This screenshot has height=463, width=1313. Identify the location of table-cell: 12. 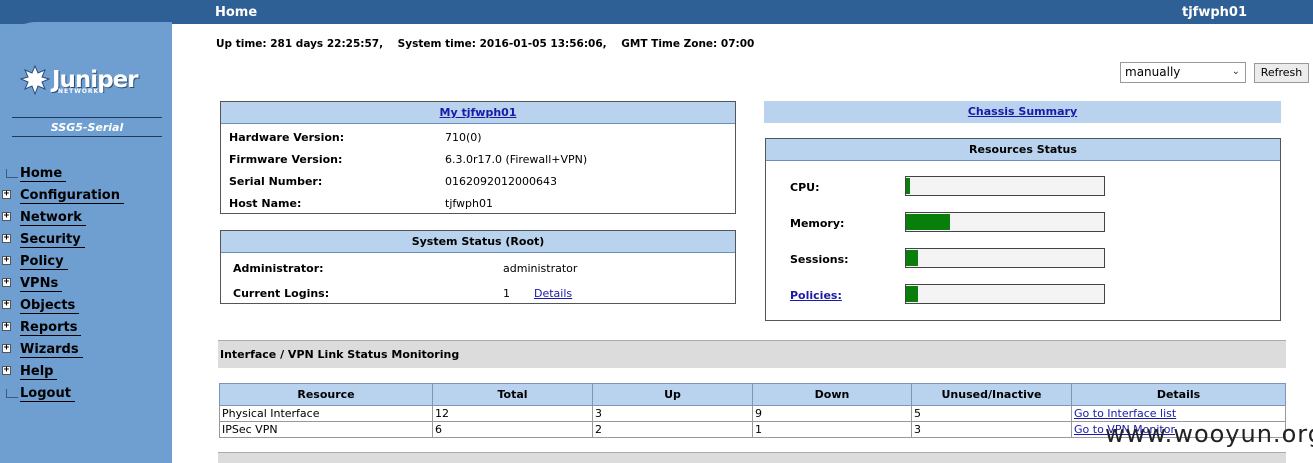
(512, 413).